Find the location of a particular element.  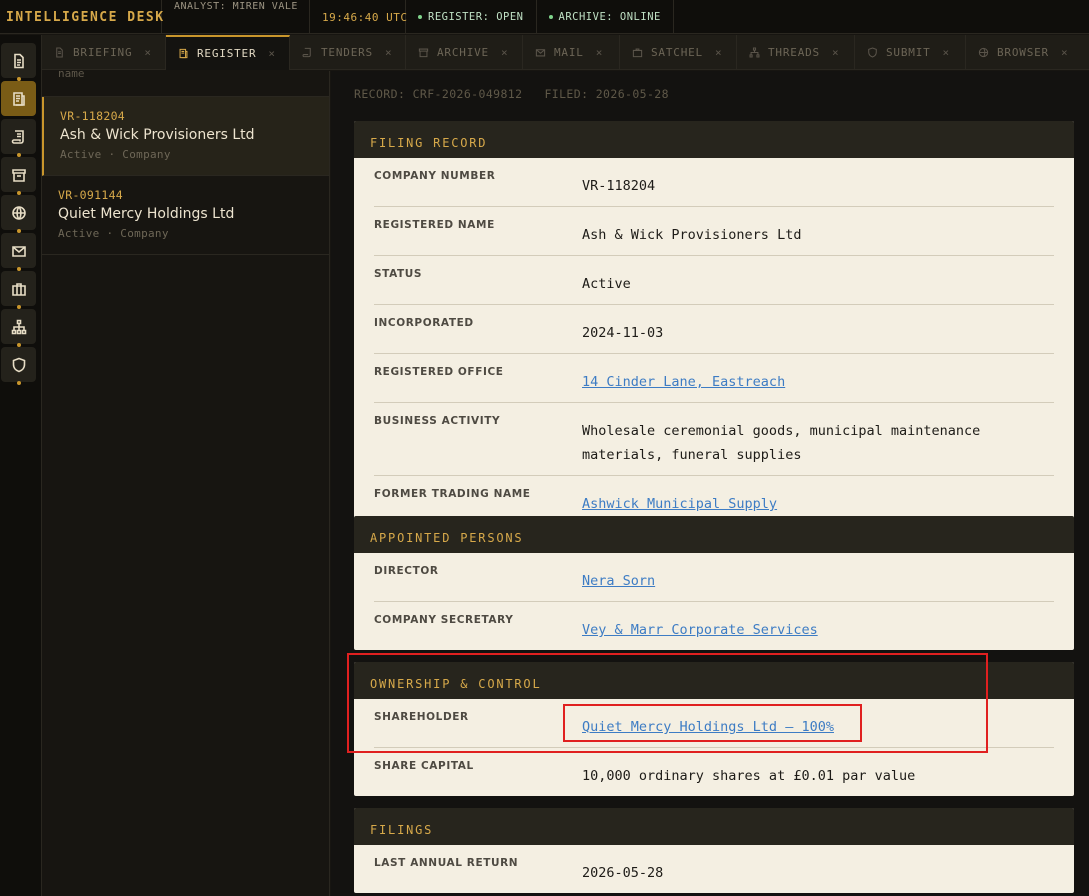

card-title: FILINGS is located at coordinates (714, 826).